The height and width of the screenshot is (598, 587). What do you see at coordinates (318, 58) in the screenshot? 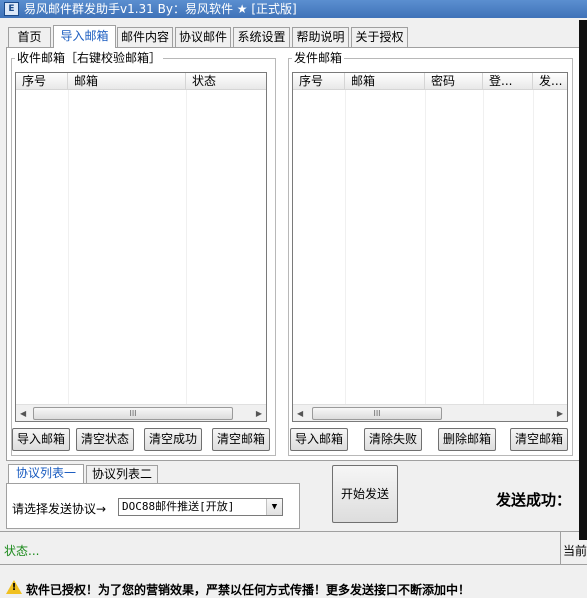
I see `send-group-title: 发件邮箱` at bounding box center [318, 58].